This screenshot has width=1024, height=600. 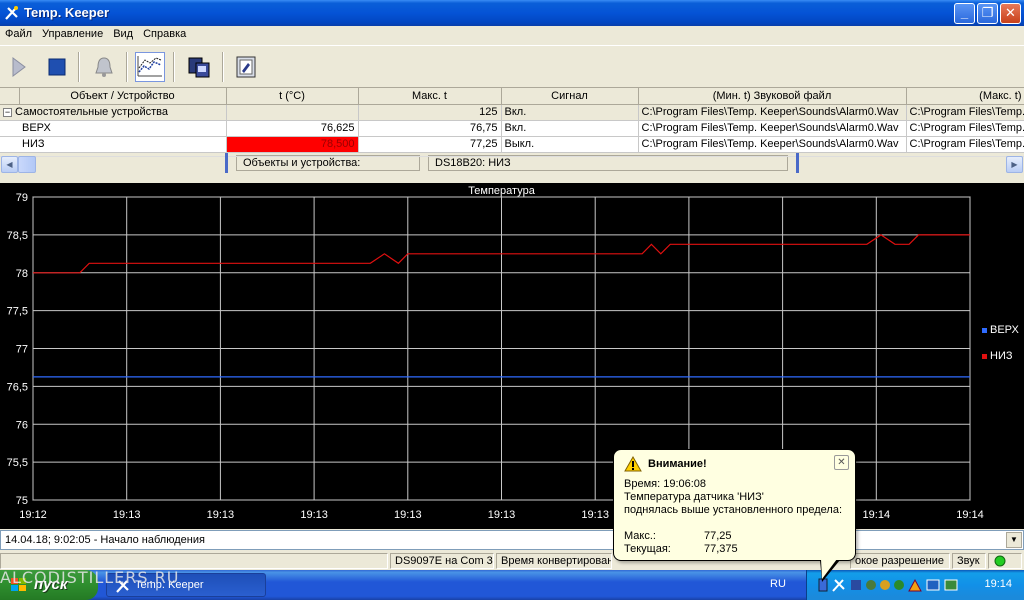 I want to click on scroll-right-button: ▶, so click(x=1014, y=164).